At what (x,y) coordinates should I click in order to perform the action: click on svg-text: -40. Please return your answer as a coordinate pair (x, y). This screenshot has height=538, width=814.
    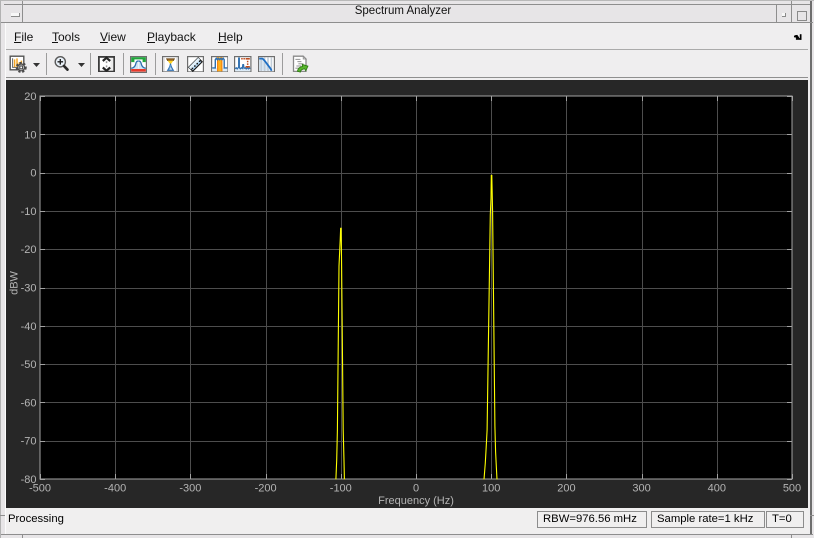
    Looking at the image, I should click on (29, 327).